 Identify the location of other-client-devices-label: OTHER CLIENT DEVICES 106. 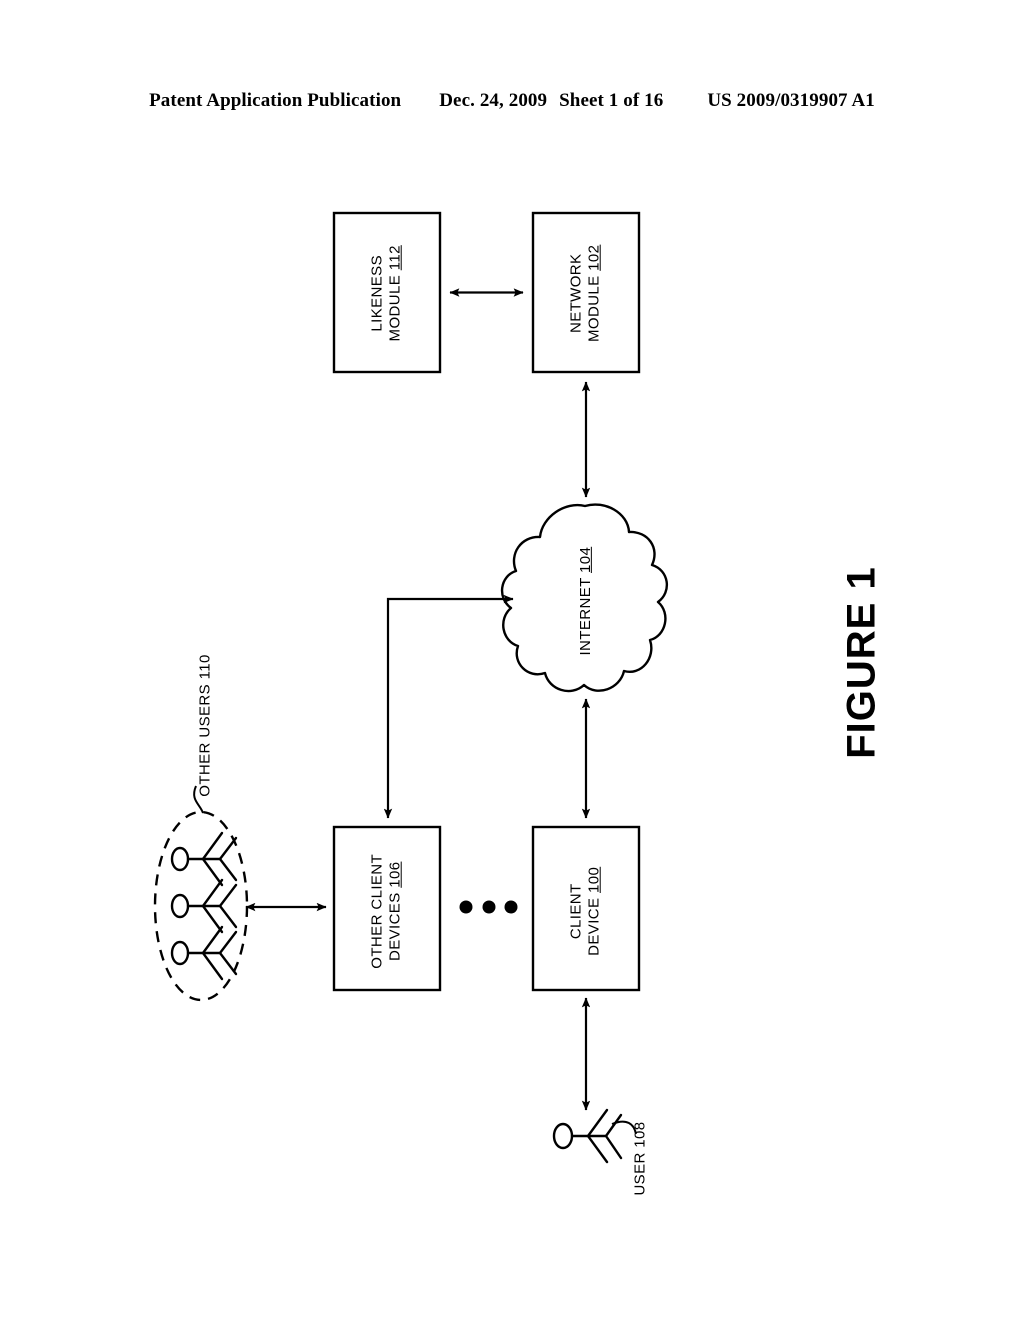
(387, 911).